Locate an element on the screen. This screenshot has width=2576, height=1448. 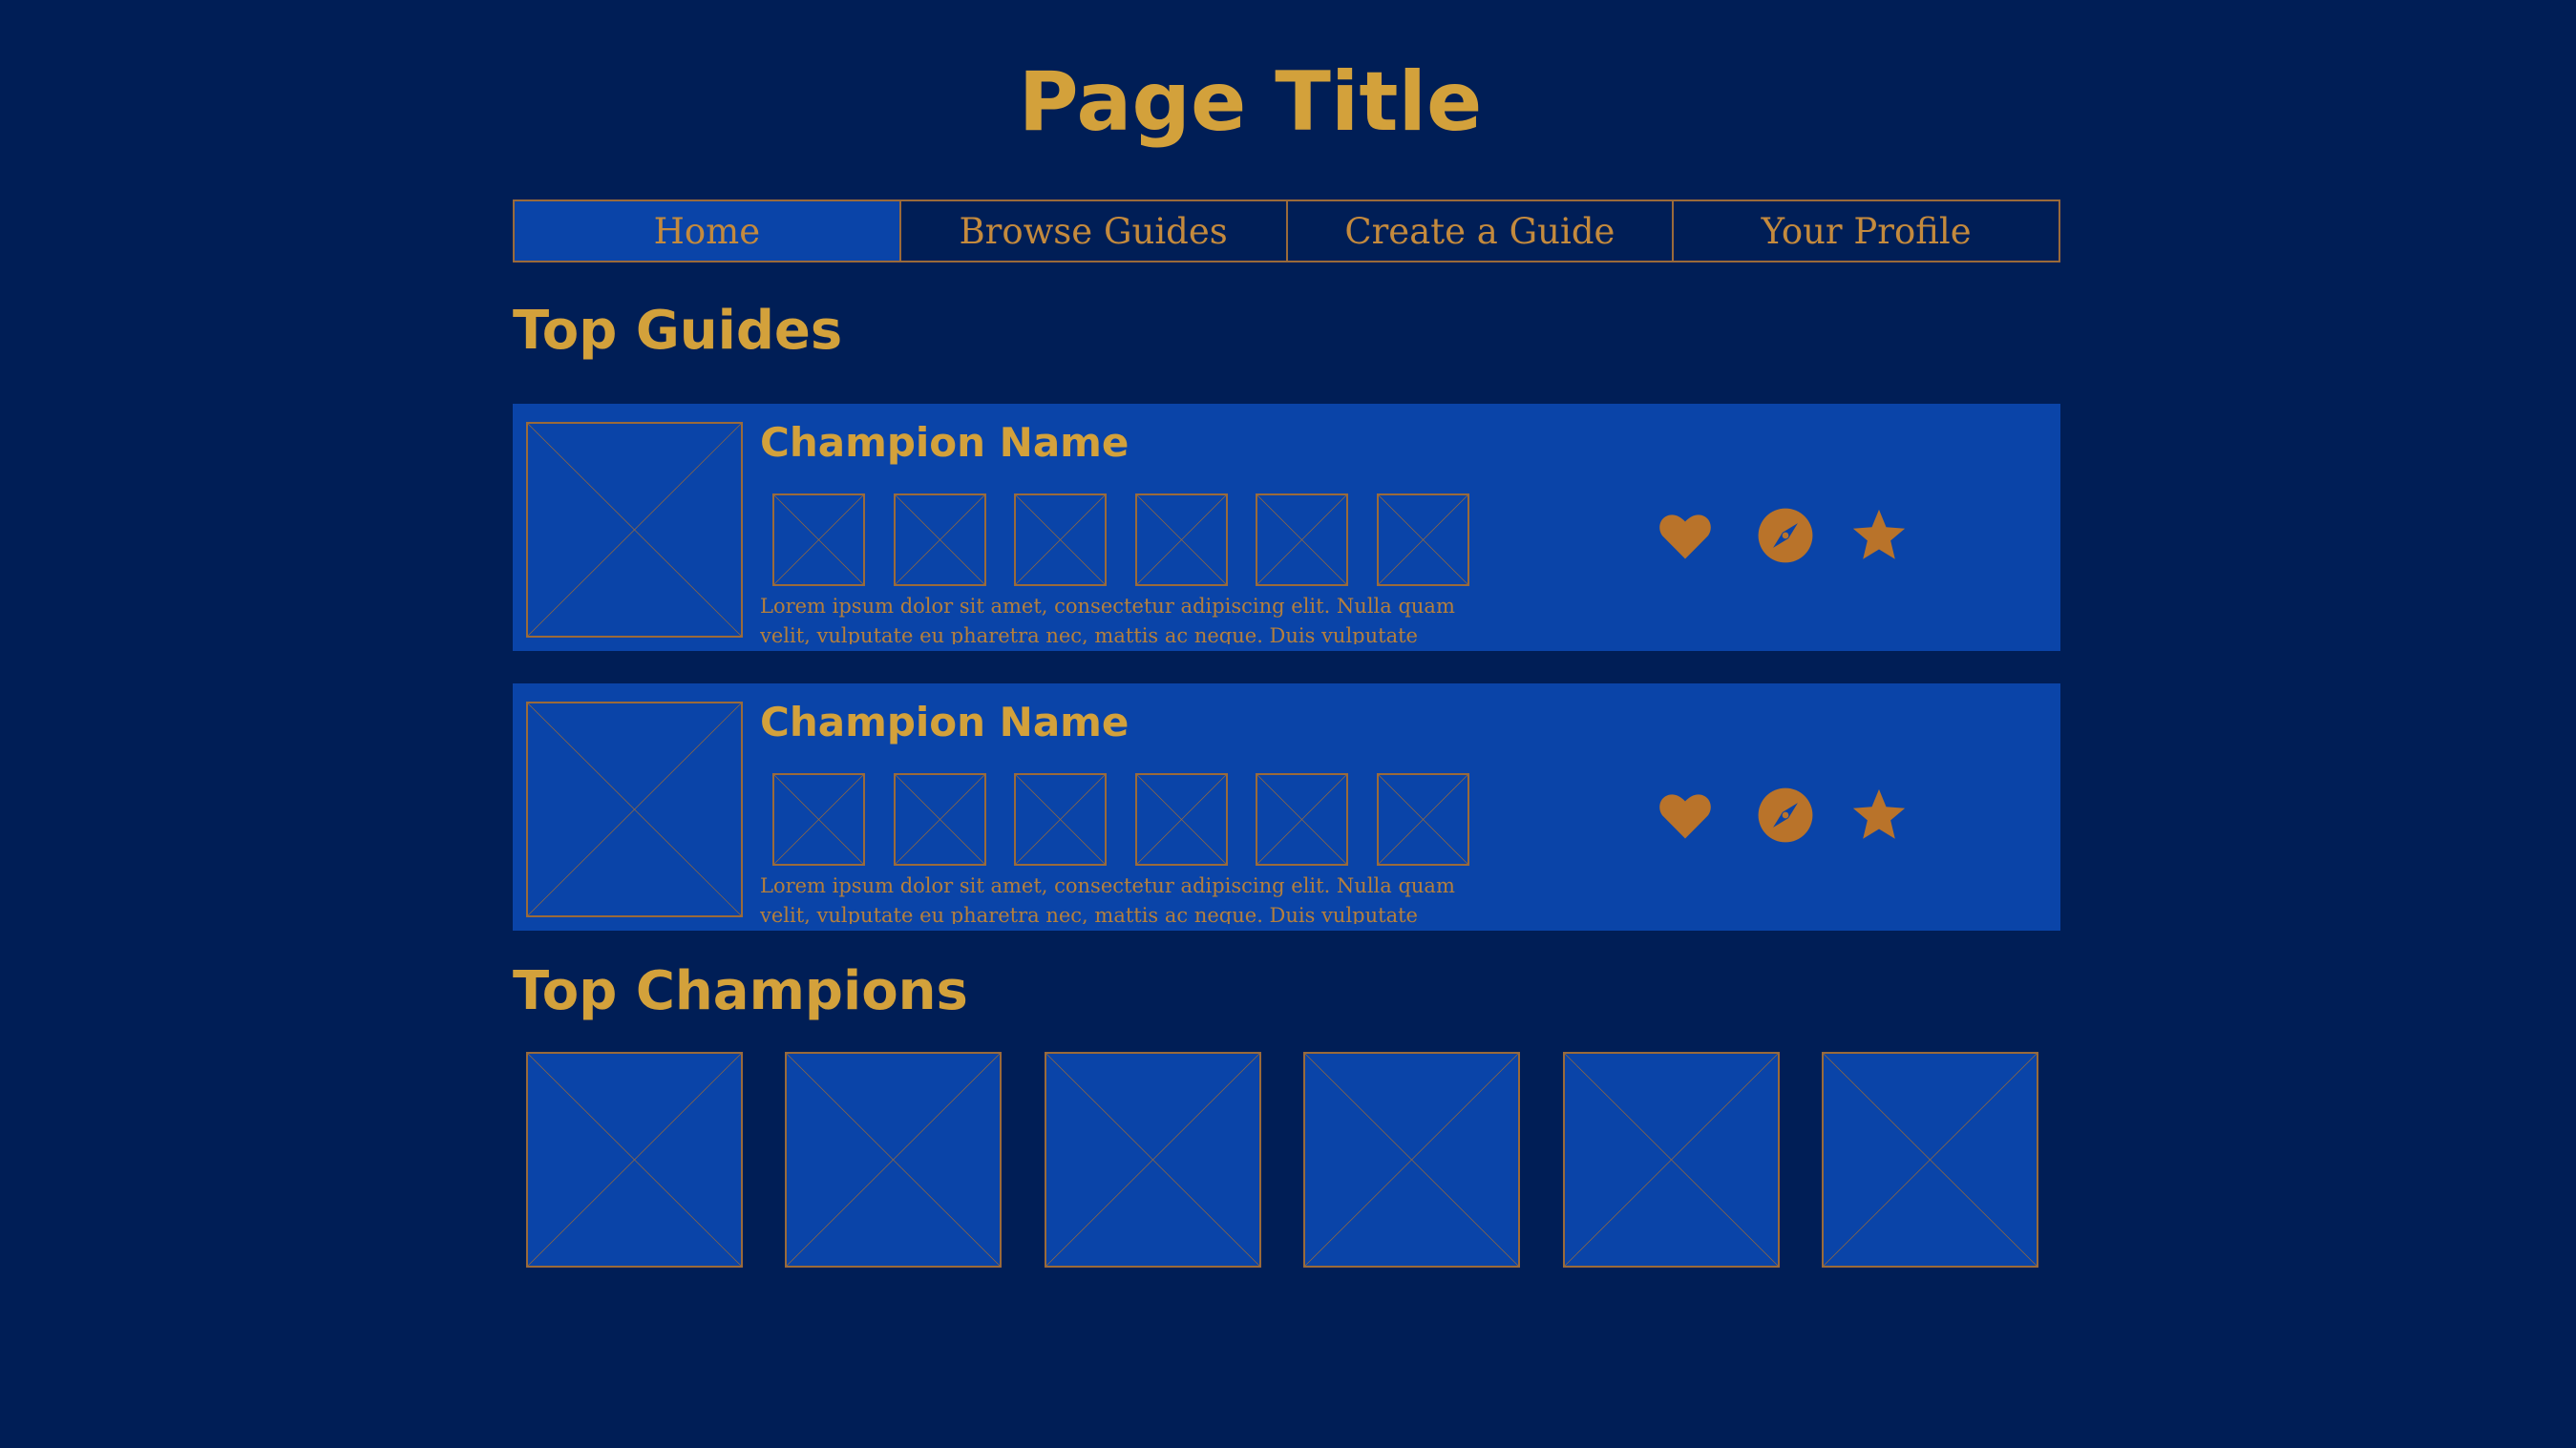
nav-browse-guides: Browse Guides is located at coordinates (1094, 231).